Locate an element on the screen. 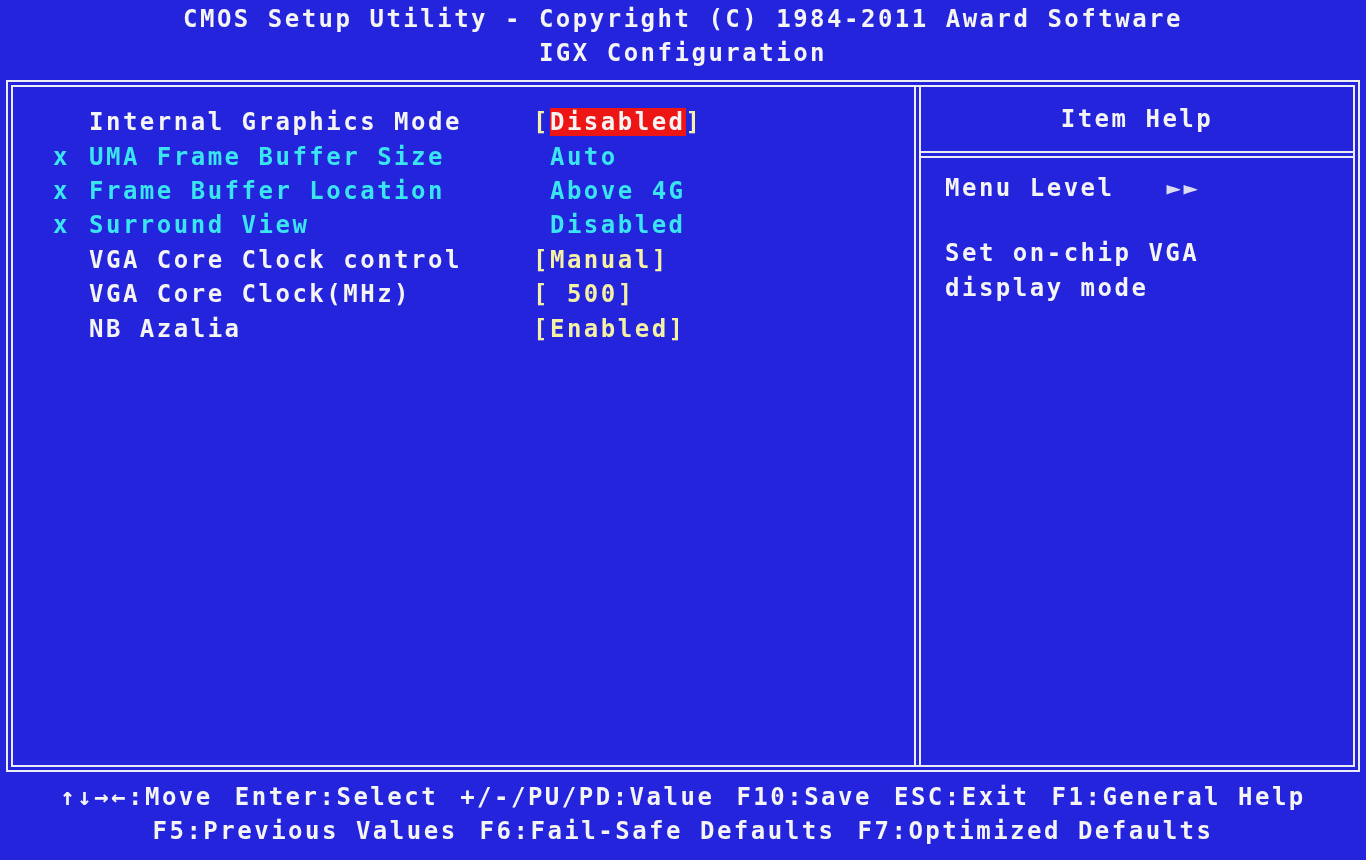 The image size is (1366, 860). key-hint: +/-/PU/PD:Value is located at coordinates (587, 797).